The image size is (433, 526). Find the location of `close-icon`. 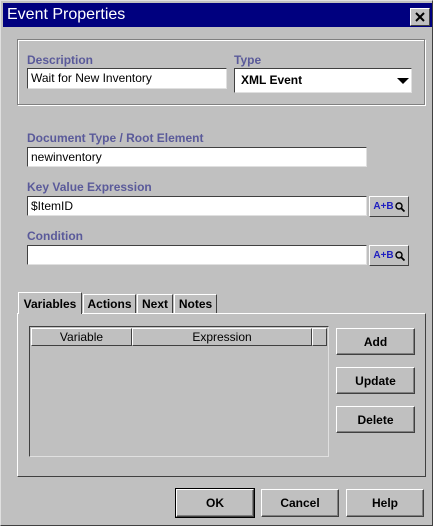

close-icon is located at coordinates (420, 17).